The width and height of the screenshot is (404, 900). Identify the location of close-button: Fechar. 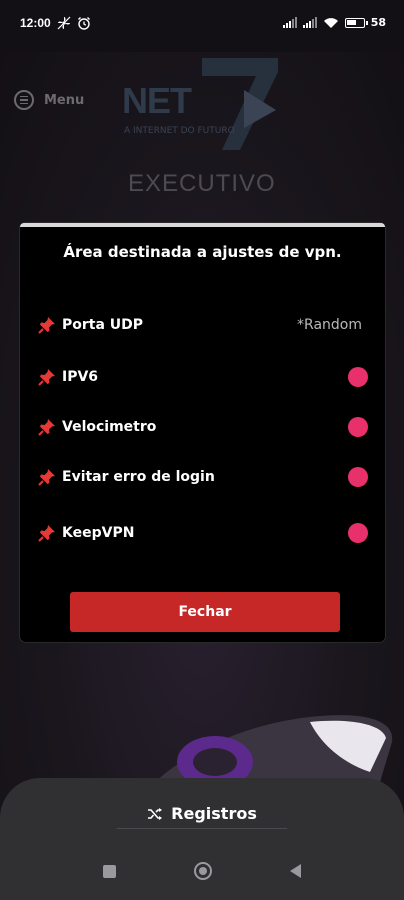
(205, 612).